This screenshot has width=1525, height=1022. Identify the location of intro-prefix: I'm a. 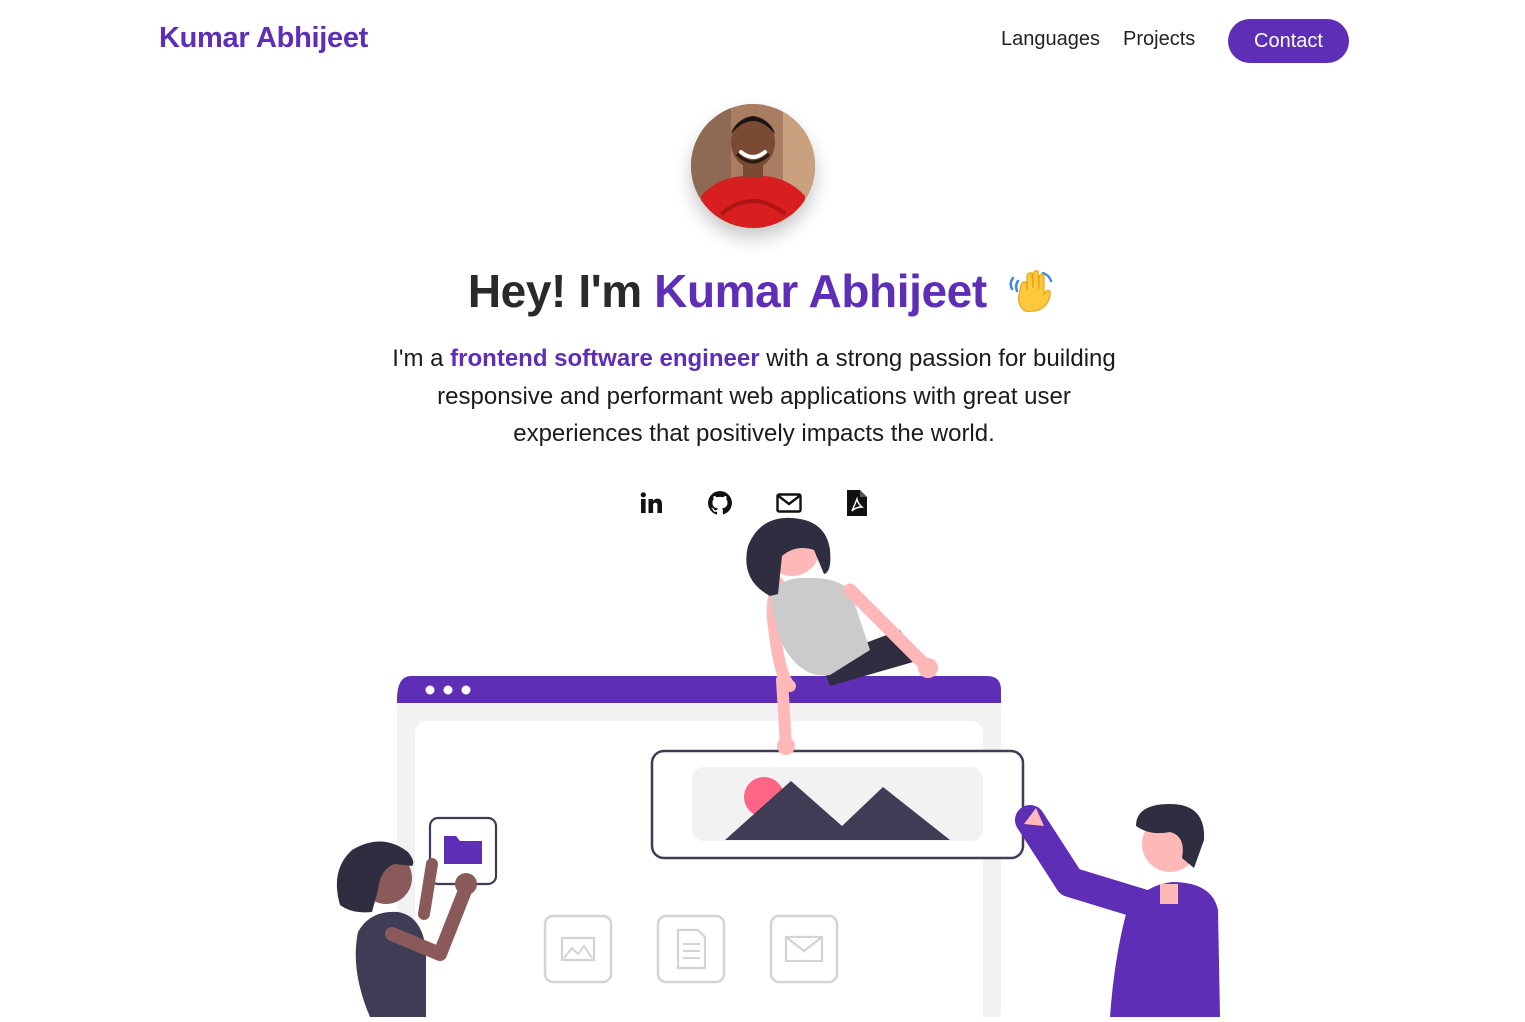
(421, 358).